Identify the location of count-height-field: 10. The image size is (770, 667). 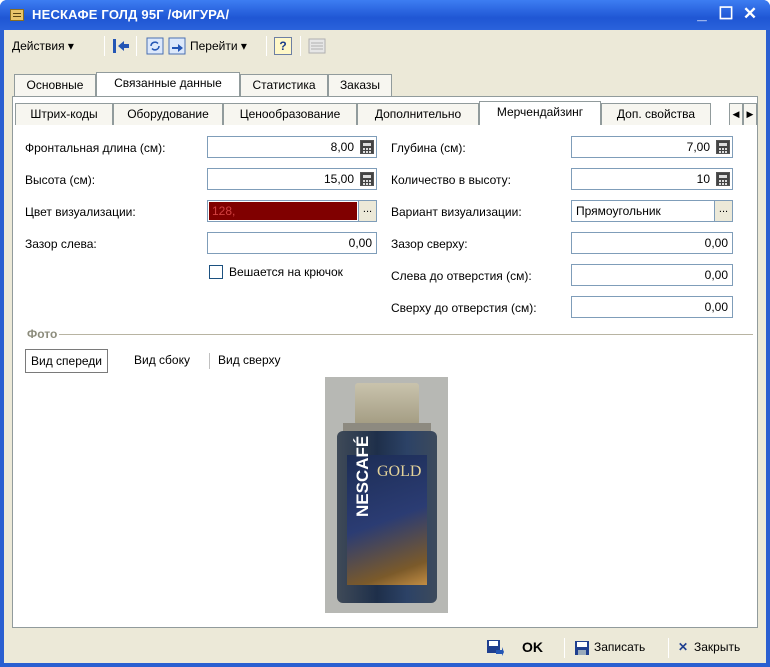
(652, 179).